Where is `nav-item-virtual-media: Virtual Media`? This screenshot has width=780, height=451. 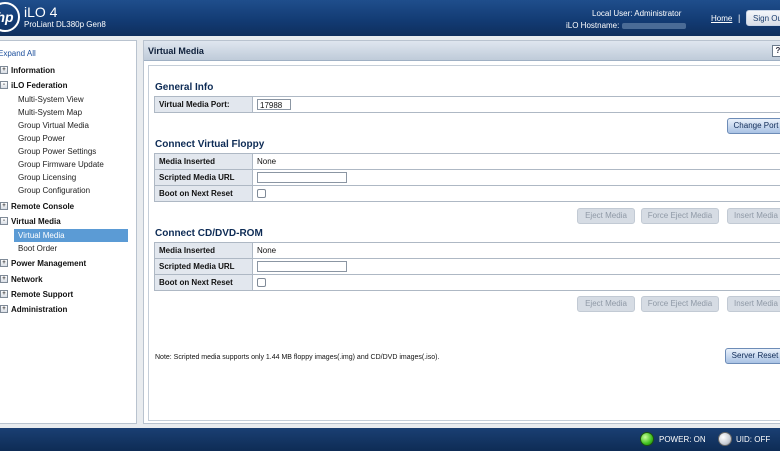 nav-item-virtual-media: Virtual Media is located at coordinates (41, 235).